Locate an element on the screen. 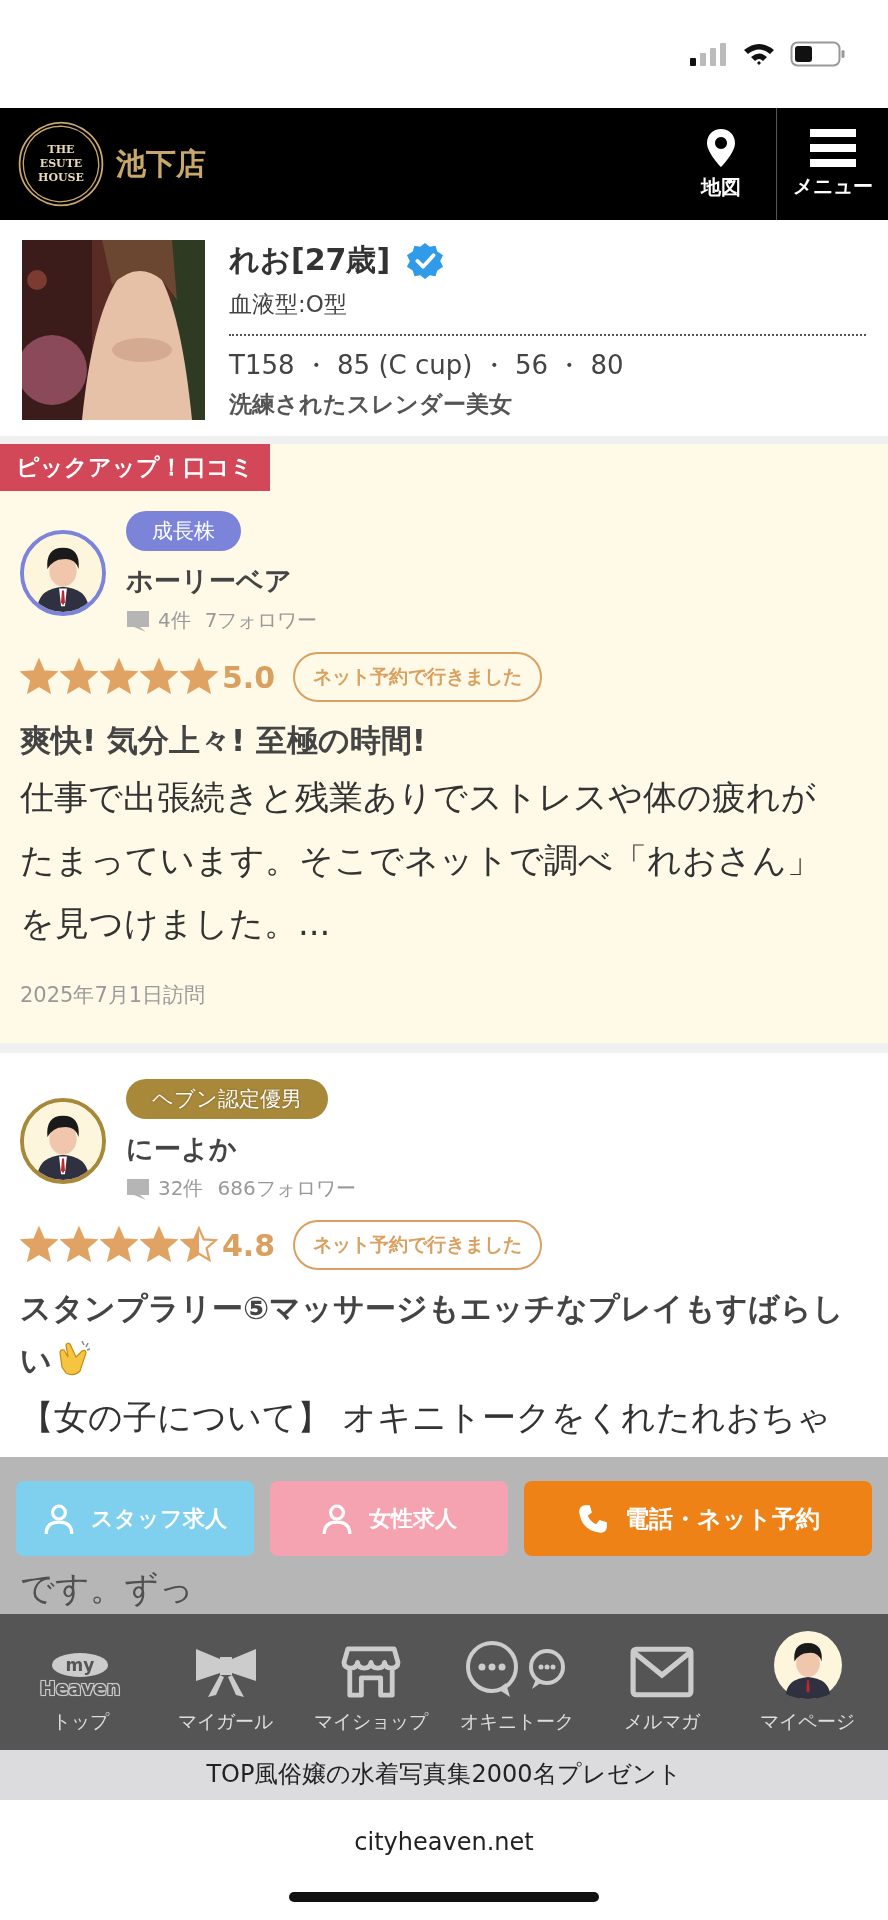 This screenshot has width=888, height=1920. rank-badge: 成長株 is located at coordinates (183, 531).